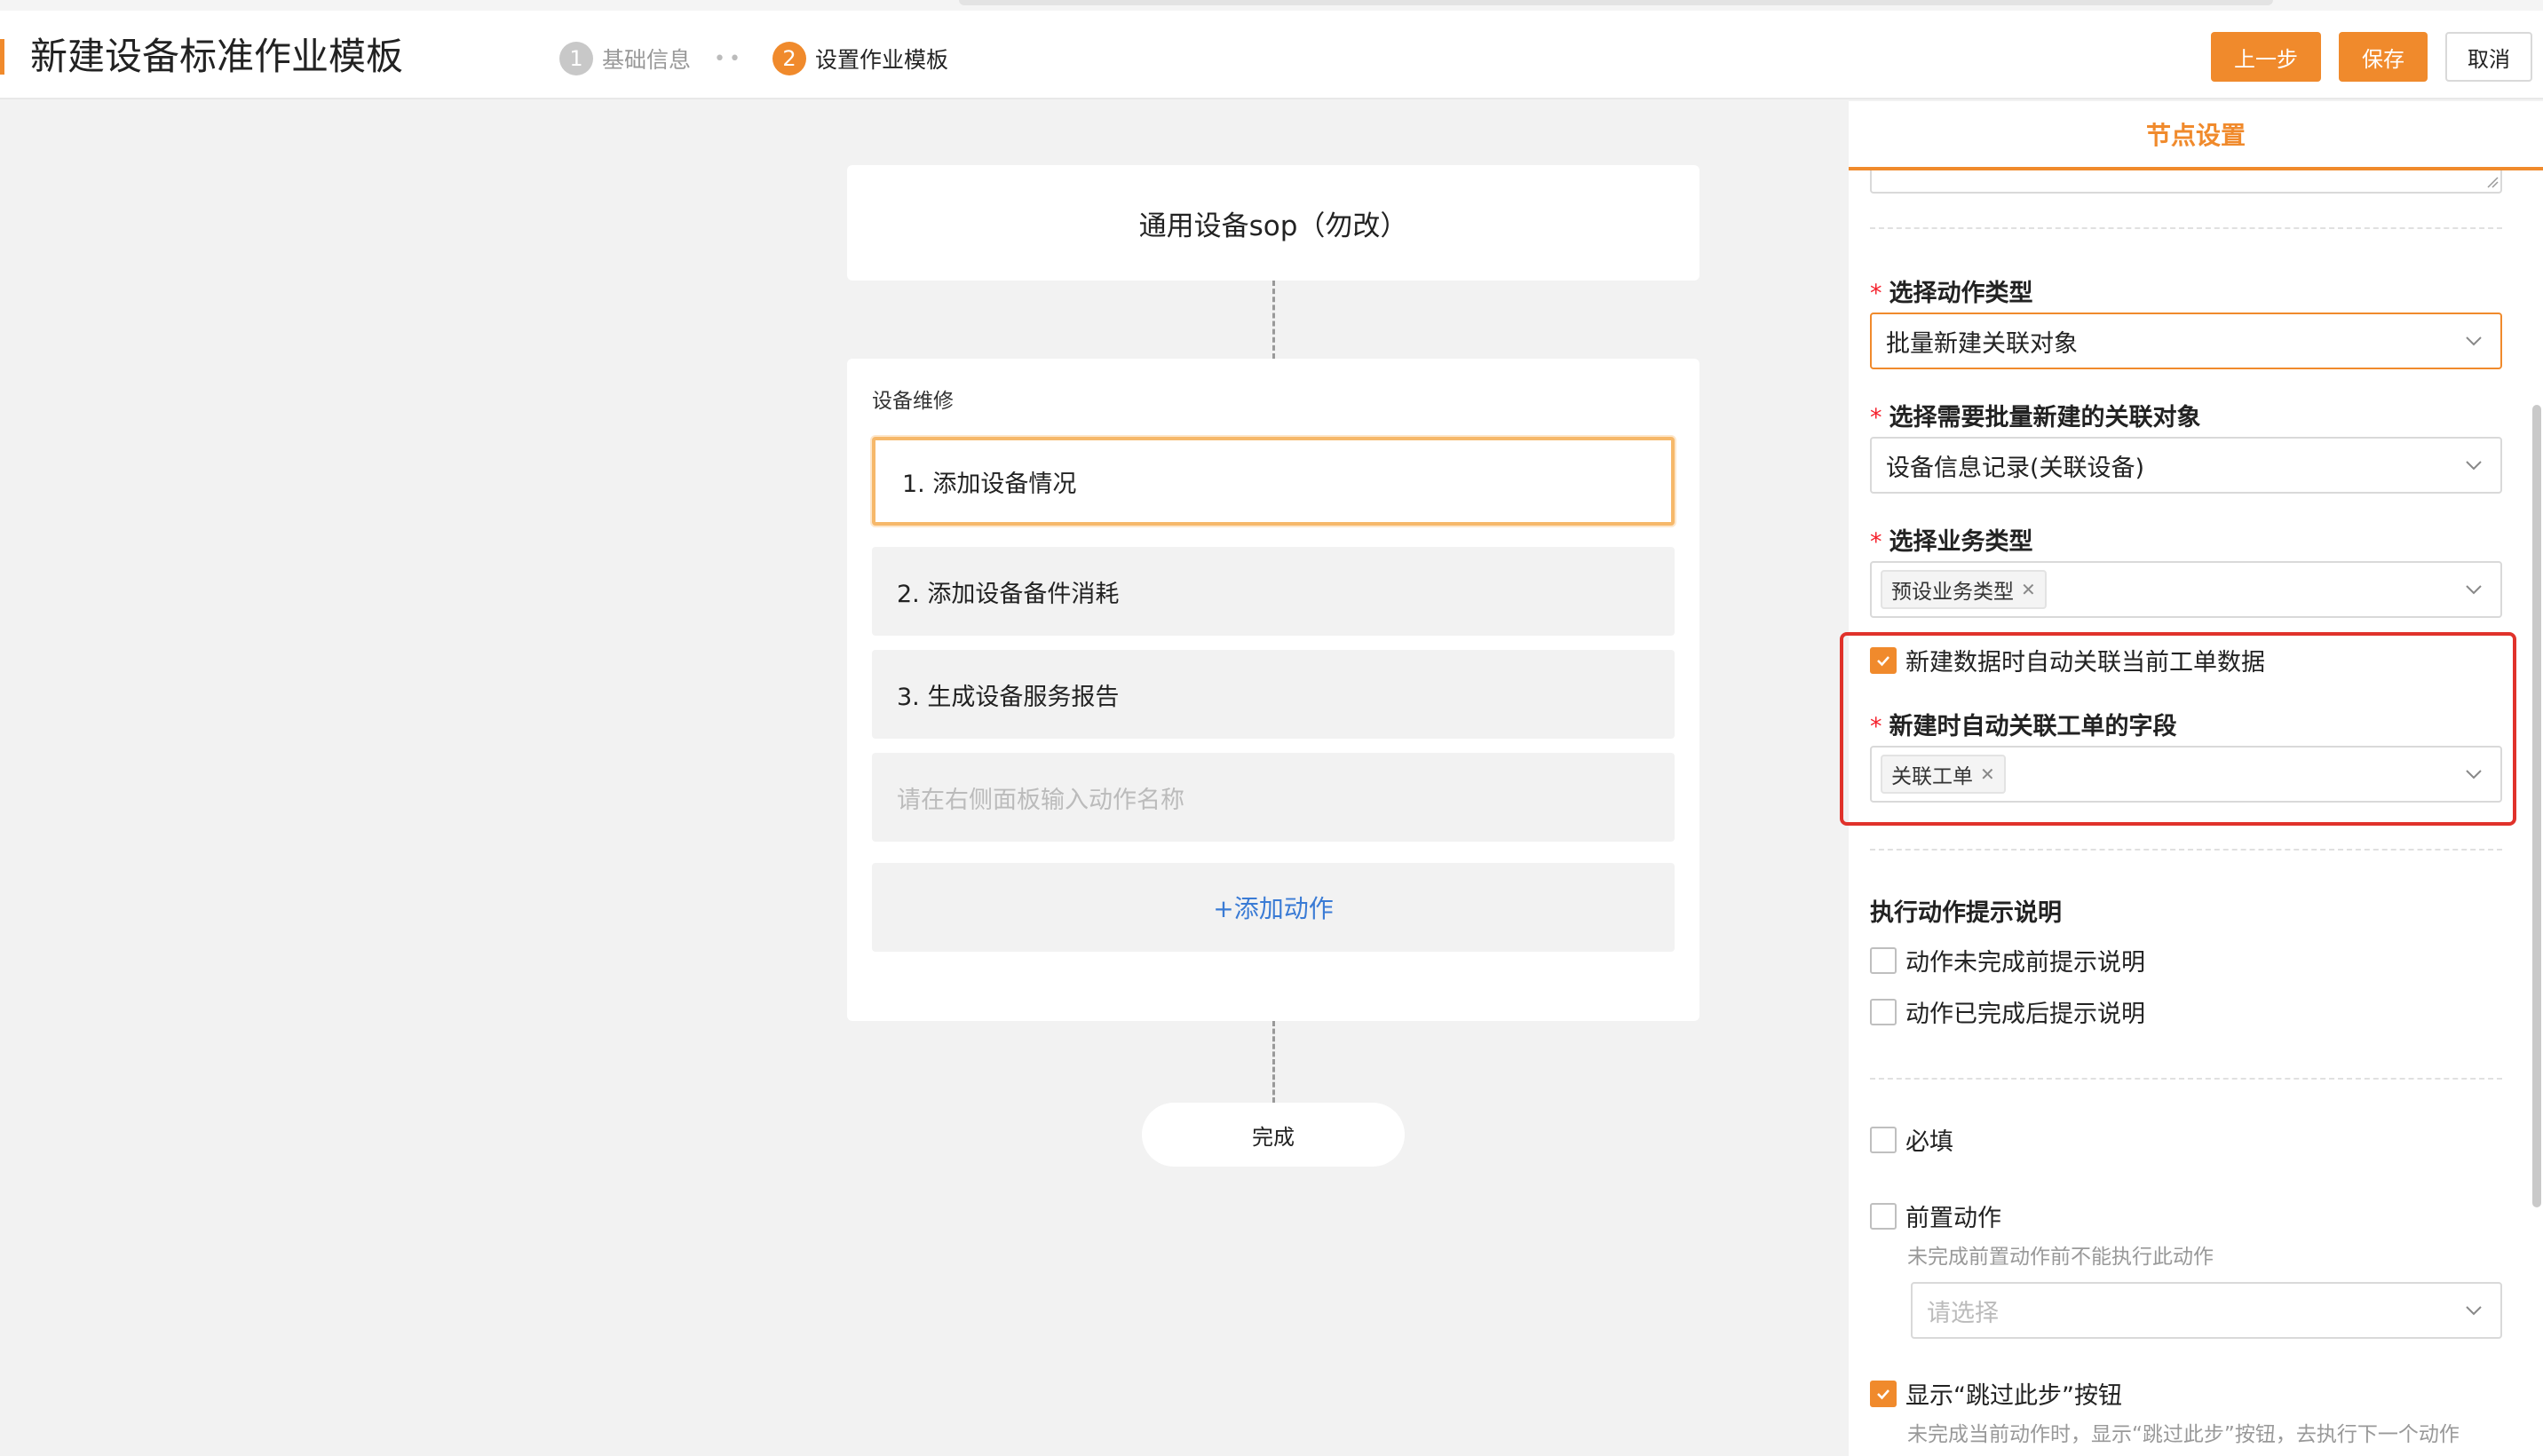 The image size is (2543, 1456). I want to click on annotation-highlight-box, so click(2178, 729).